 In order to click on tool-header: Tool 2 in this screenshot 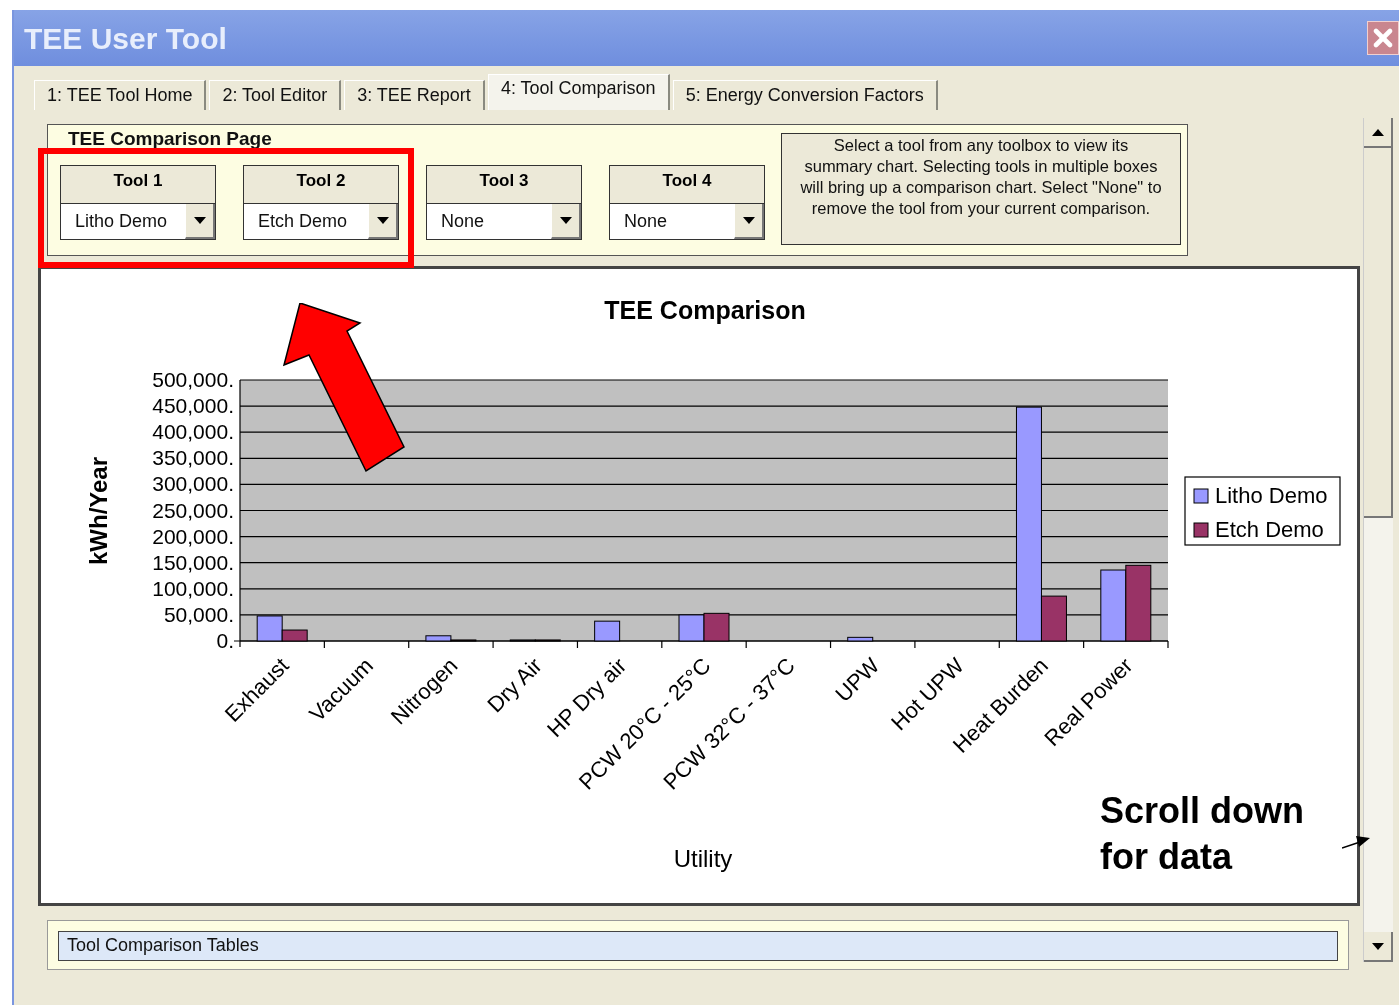, I will do `click(321, 184)`.